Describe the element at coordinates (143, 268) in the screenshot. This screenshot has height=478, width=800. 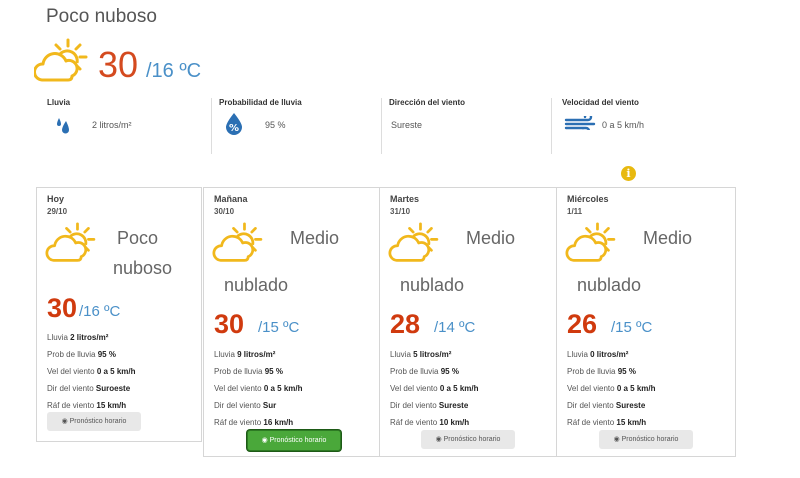
I see `forecast-condition: nuboso` at that location.